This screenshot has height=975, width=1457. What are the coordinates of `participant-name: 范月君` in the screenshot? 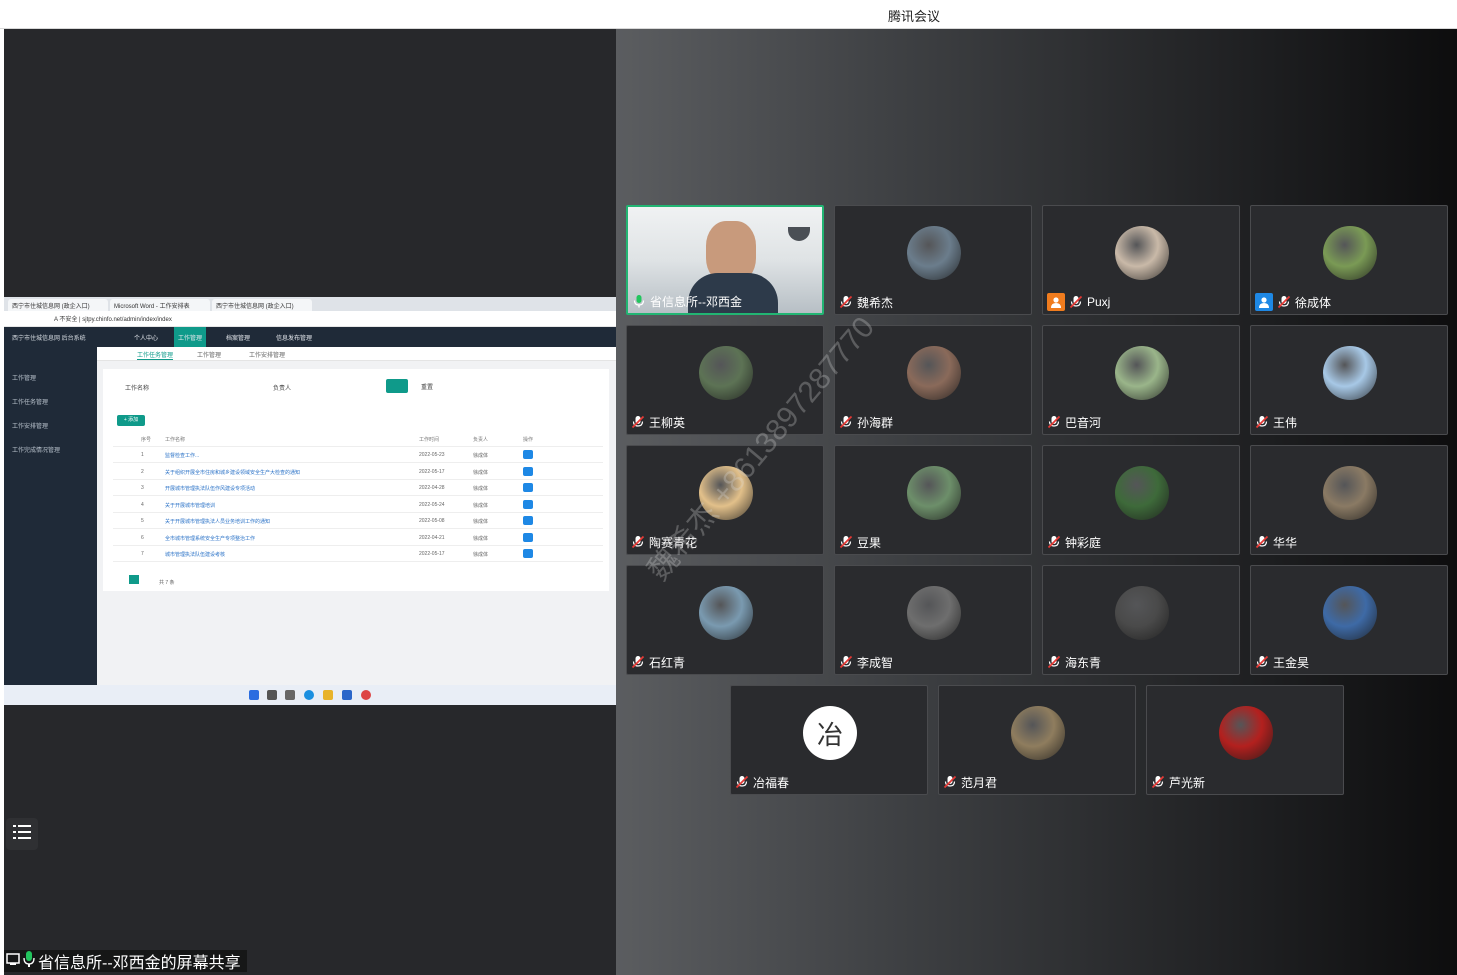 It's located at (979, 782).